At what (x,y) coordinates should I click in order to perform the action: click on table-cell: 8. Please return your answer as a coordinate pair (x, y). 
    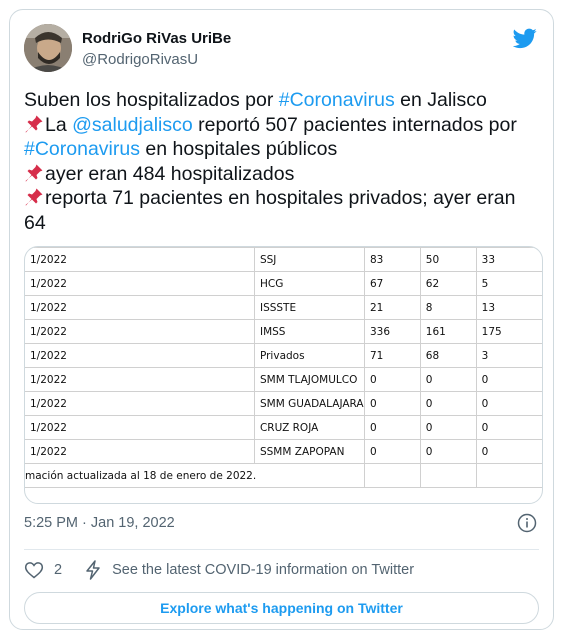
    Looking at the image, I should click on (448, 307).